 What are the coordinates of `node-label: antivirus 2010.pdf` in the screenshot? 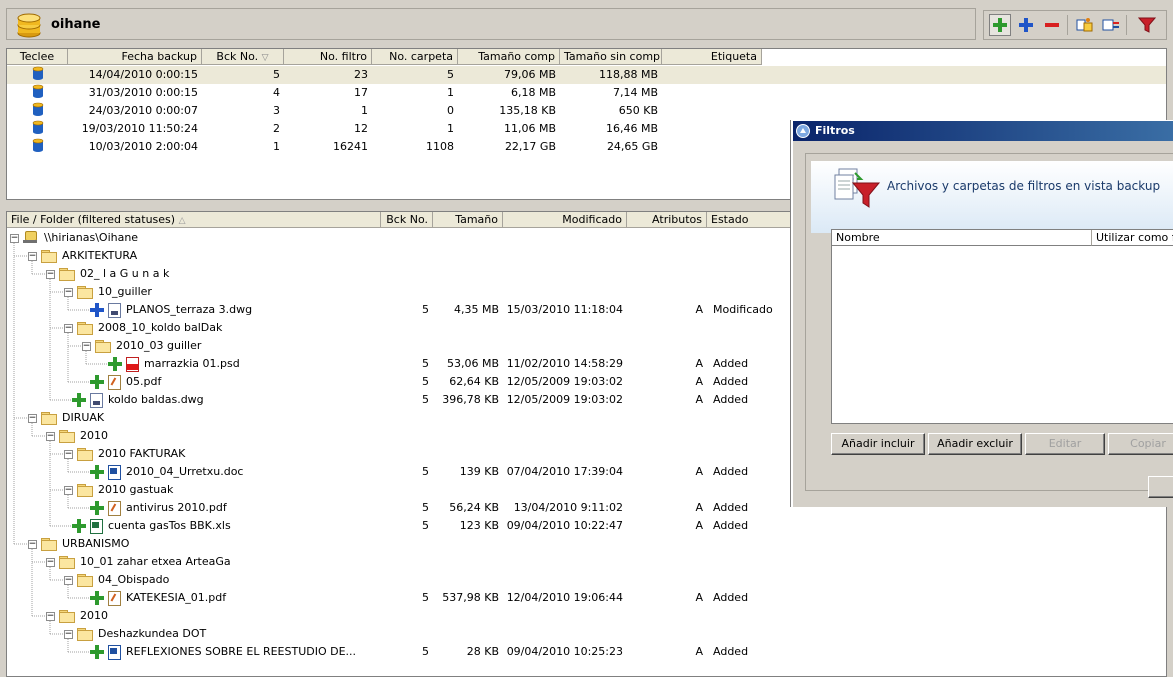 It's located at (176, 507).